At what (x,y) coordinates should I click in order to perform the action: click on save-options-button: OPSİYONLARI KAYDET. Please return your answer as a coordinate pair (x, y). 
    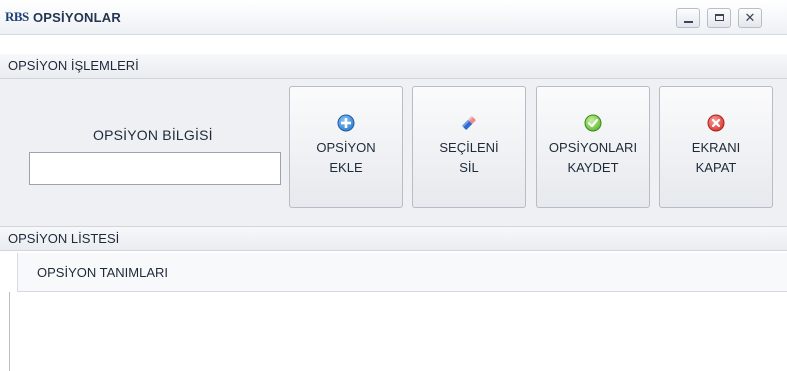
    Looking at the image, I should click on (593, 147).